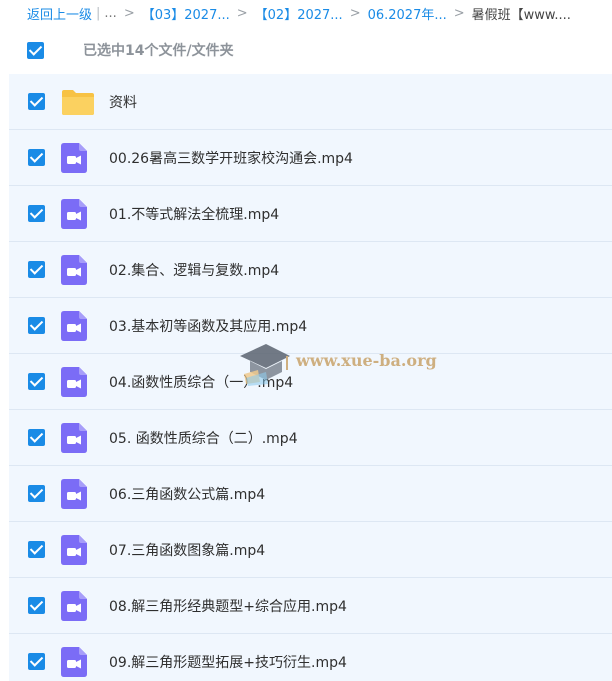 Image resolution: width=612 pixels, height=681 pixels. I want to click on file-row: 00.26暑高三数学开班家校沟通会.mp4, so click(310, 158).